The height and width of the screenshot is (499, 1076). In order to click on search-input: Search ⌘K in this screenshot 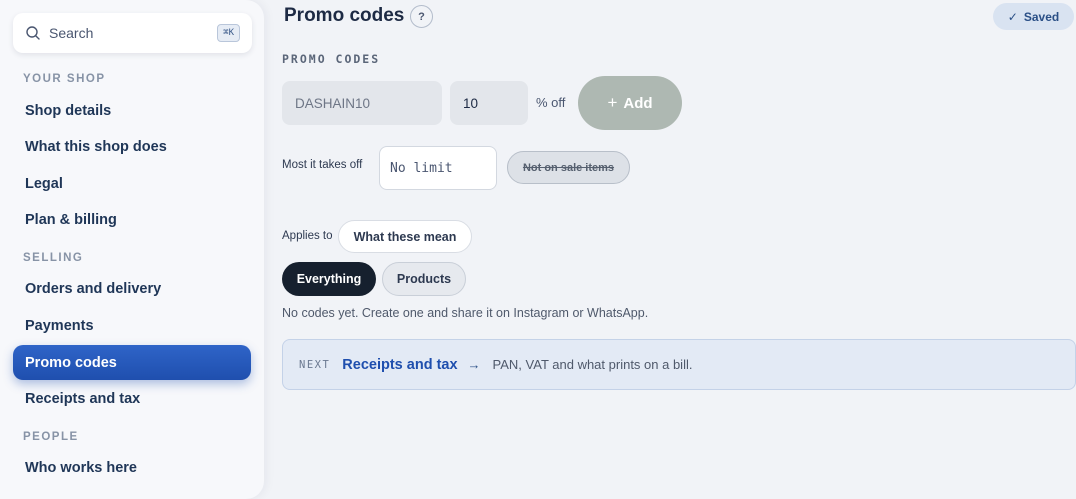, I will do `click(132, 33)`.